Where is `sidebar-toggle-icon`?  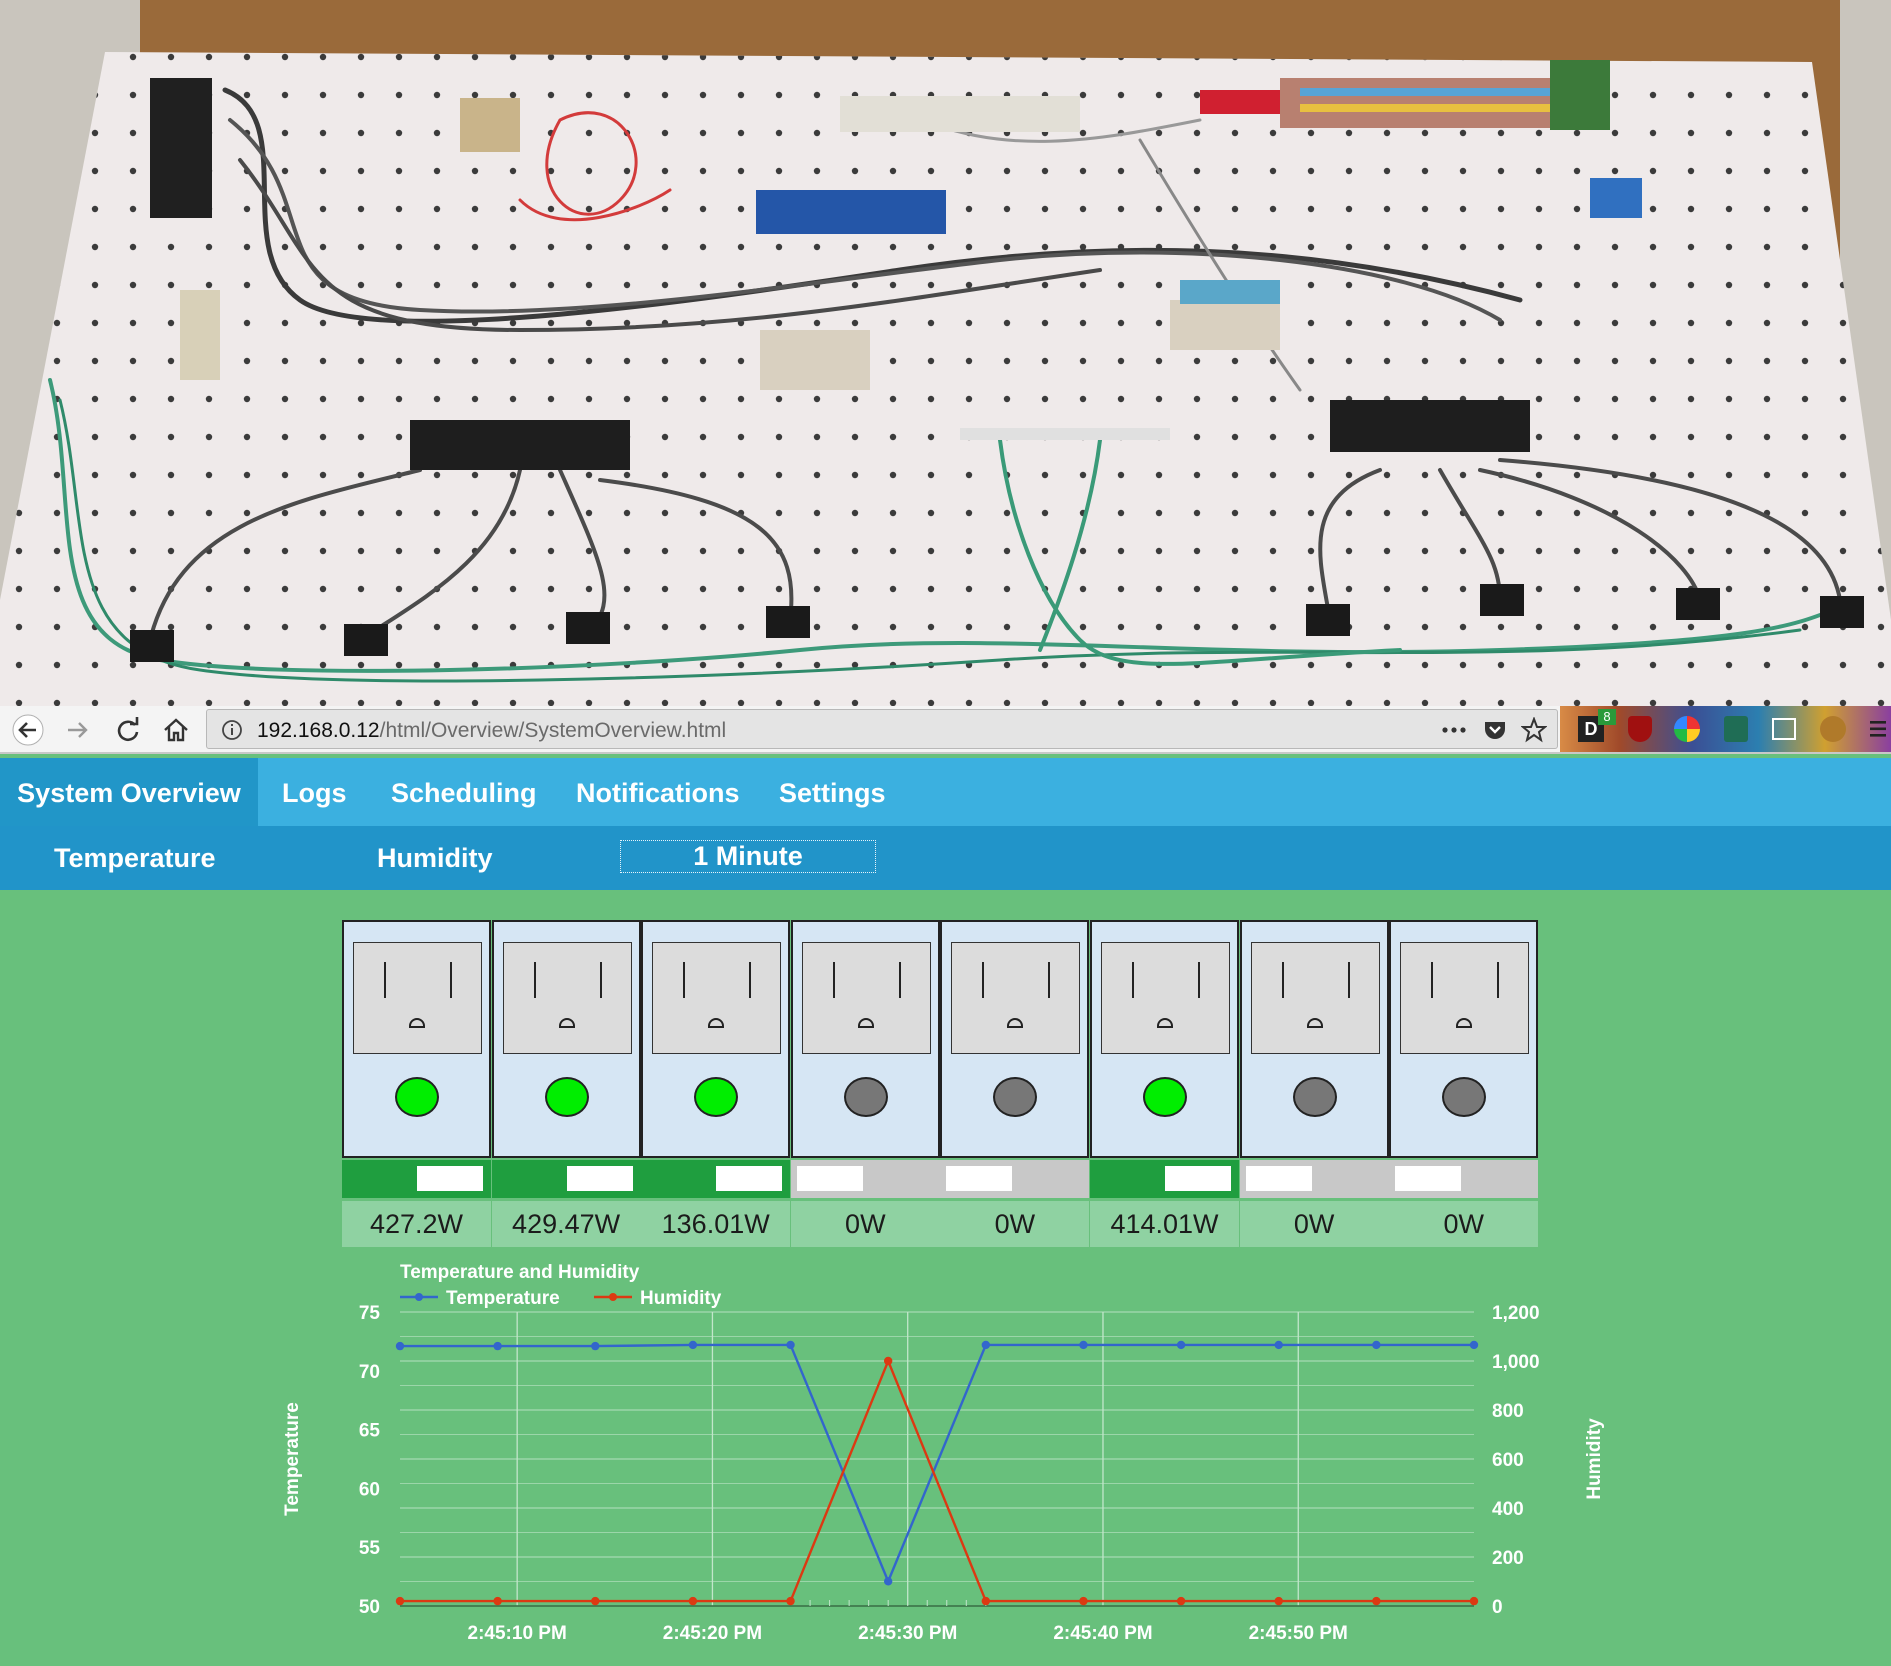 sidebar-toggle-icon is located at coordinates (1784, 729).